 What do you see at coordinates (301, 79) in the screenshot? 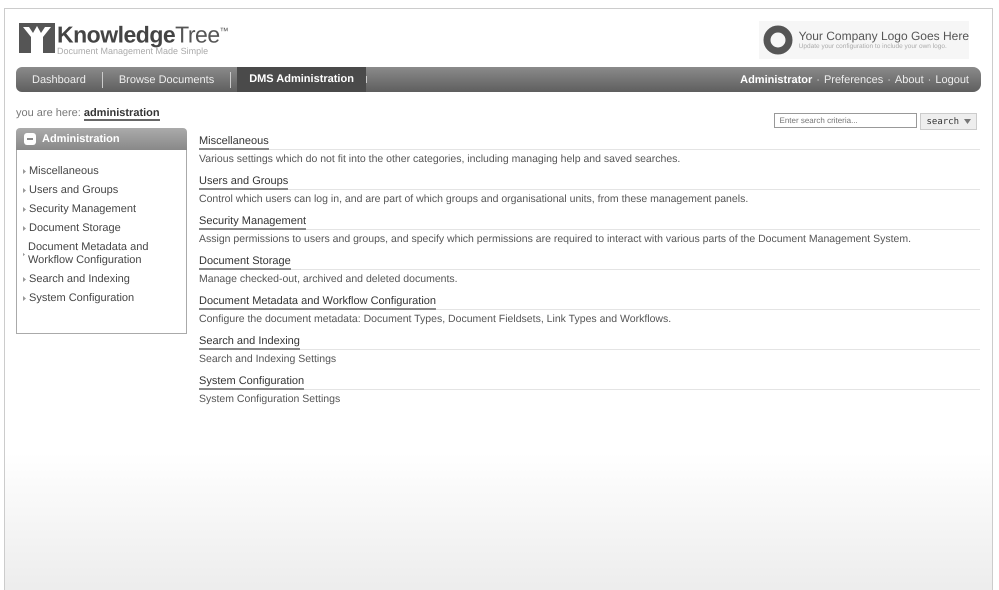
I see `nav-tab: DMS Administration` at bounding box center [301, 79].